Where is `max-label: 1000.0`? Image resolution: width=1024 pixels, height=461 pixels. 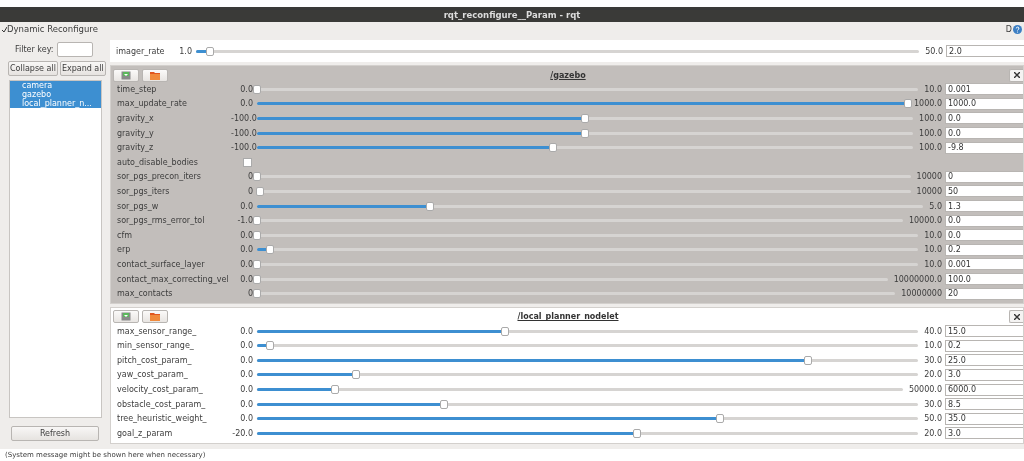 max-label: 1000.0 is located at coordinates (928, 104).